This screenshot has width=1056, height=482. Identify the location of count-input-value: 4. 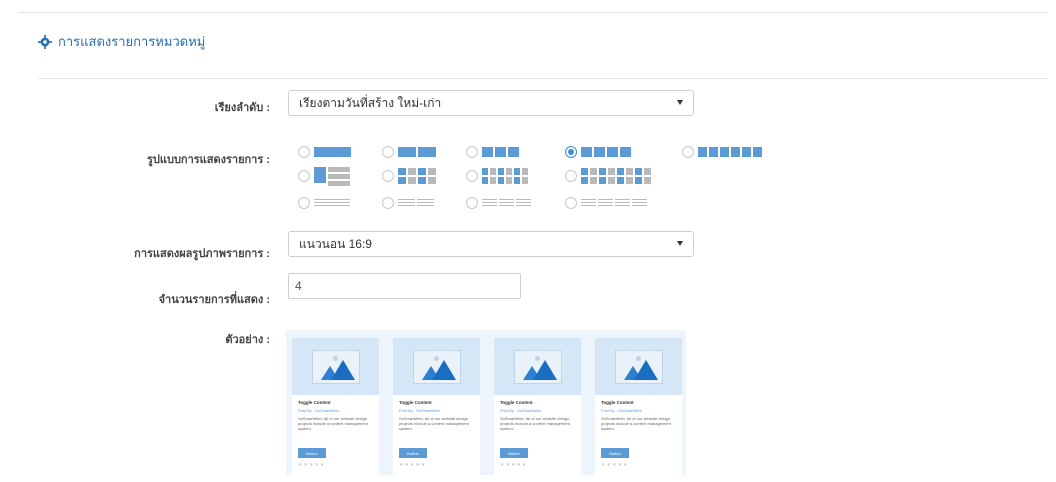
(298, 286).